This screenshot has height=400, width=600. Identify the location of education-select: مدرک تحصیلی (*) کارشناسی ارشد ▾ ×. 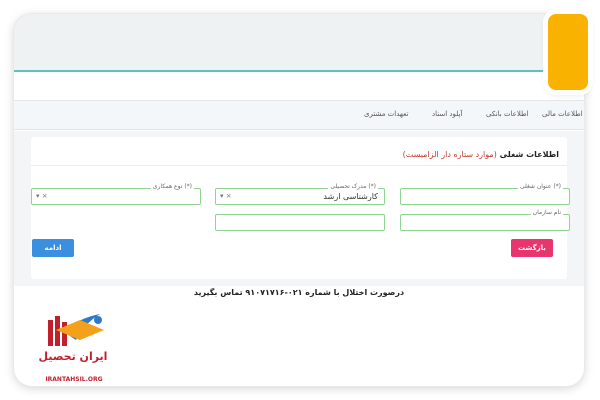
(300, 194).